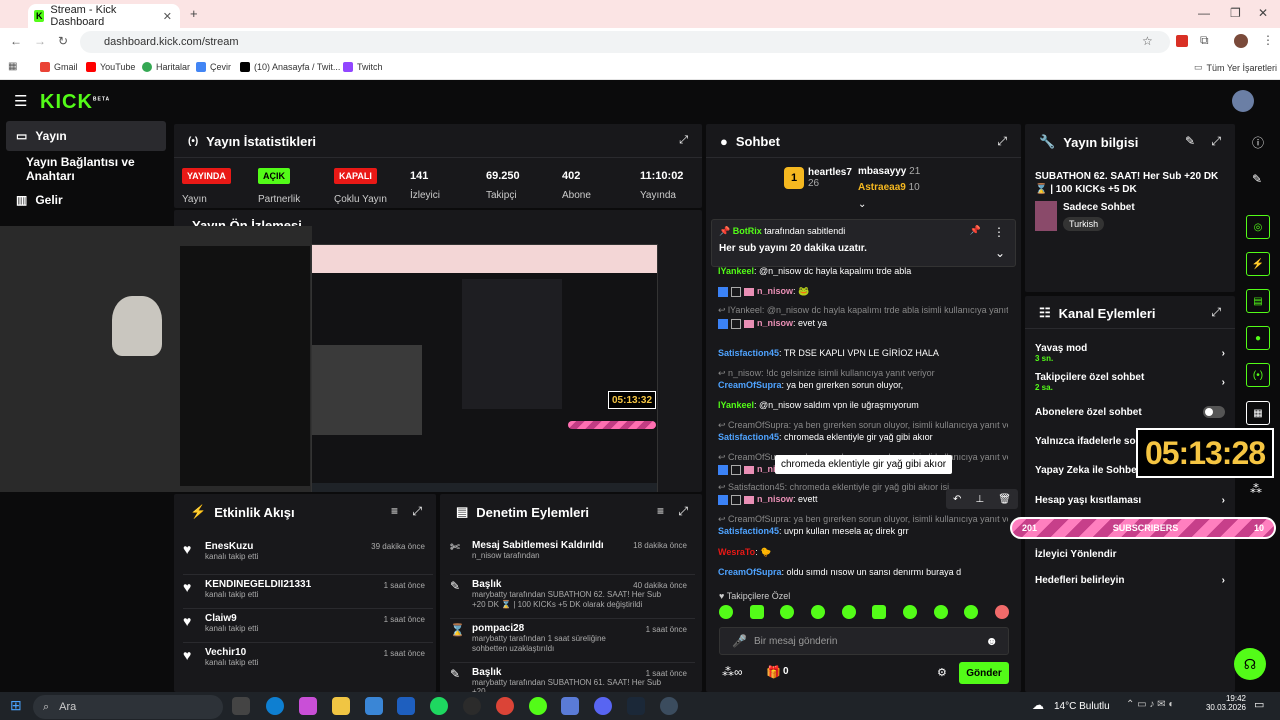  What do you see at coordinates (104, 16) in the screenshot?
I see `browser-tab: K Stream - Kick Dashboard ✕` at bounding box center [104, 16].